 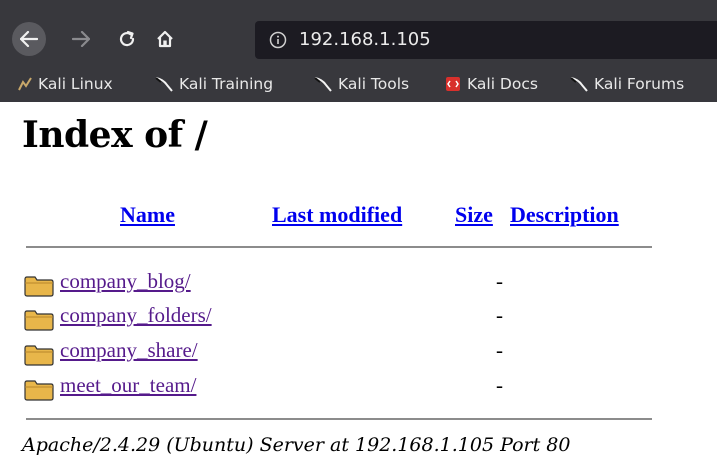 I want to click on bookmark-kali-training: Kali Training, so click(x=214, y=84).